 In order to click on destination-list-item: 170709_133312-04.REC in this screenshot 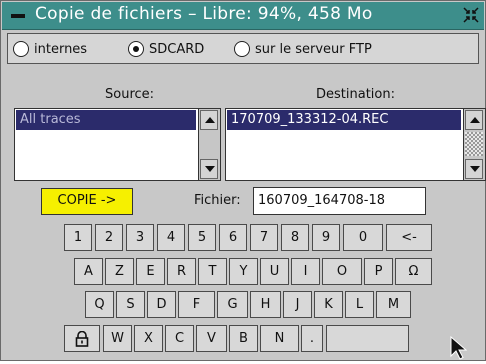, I will do `click(344, 120)`.